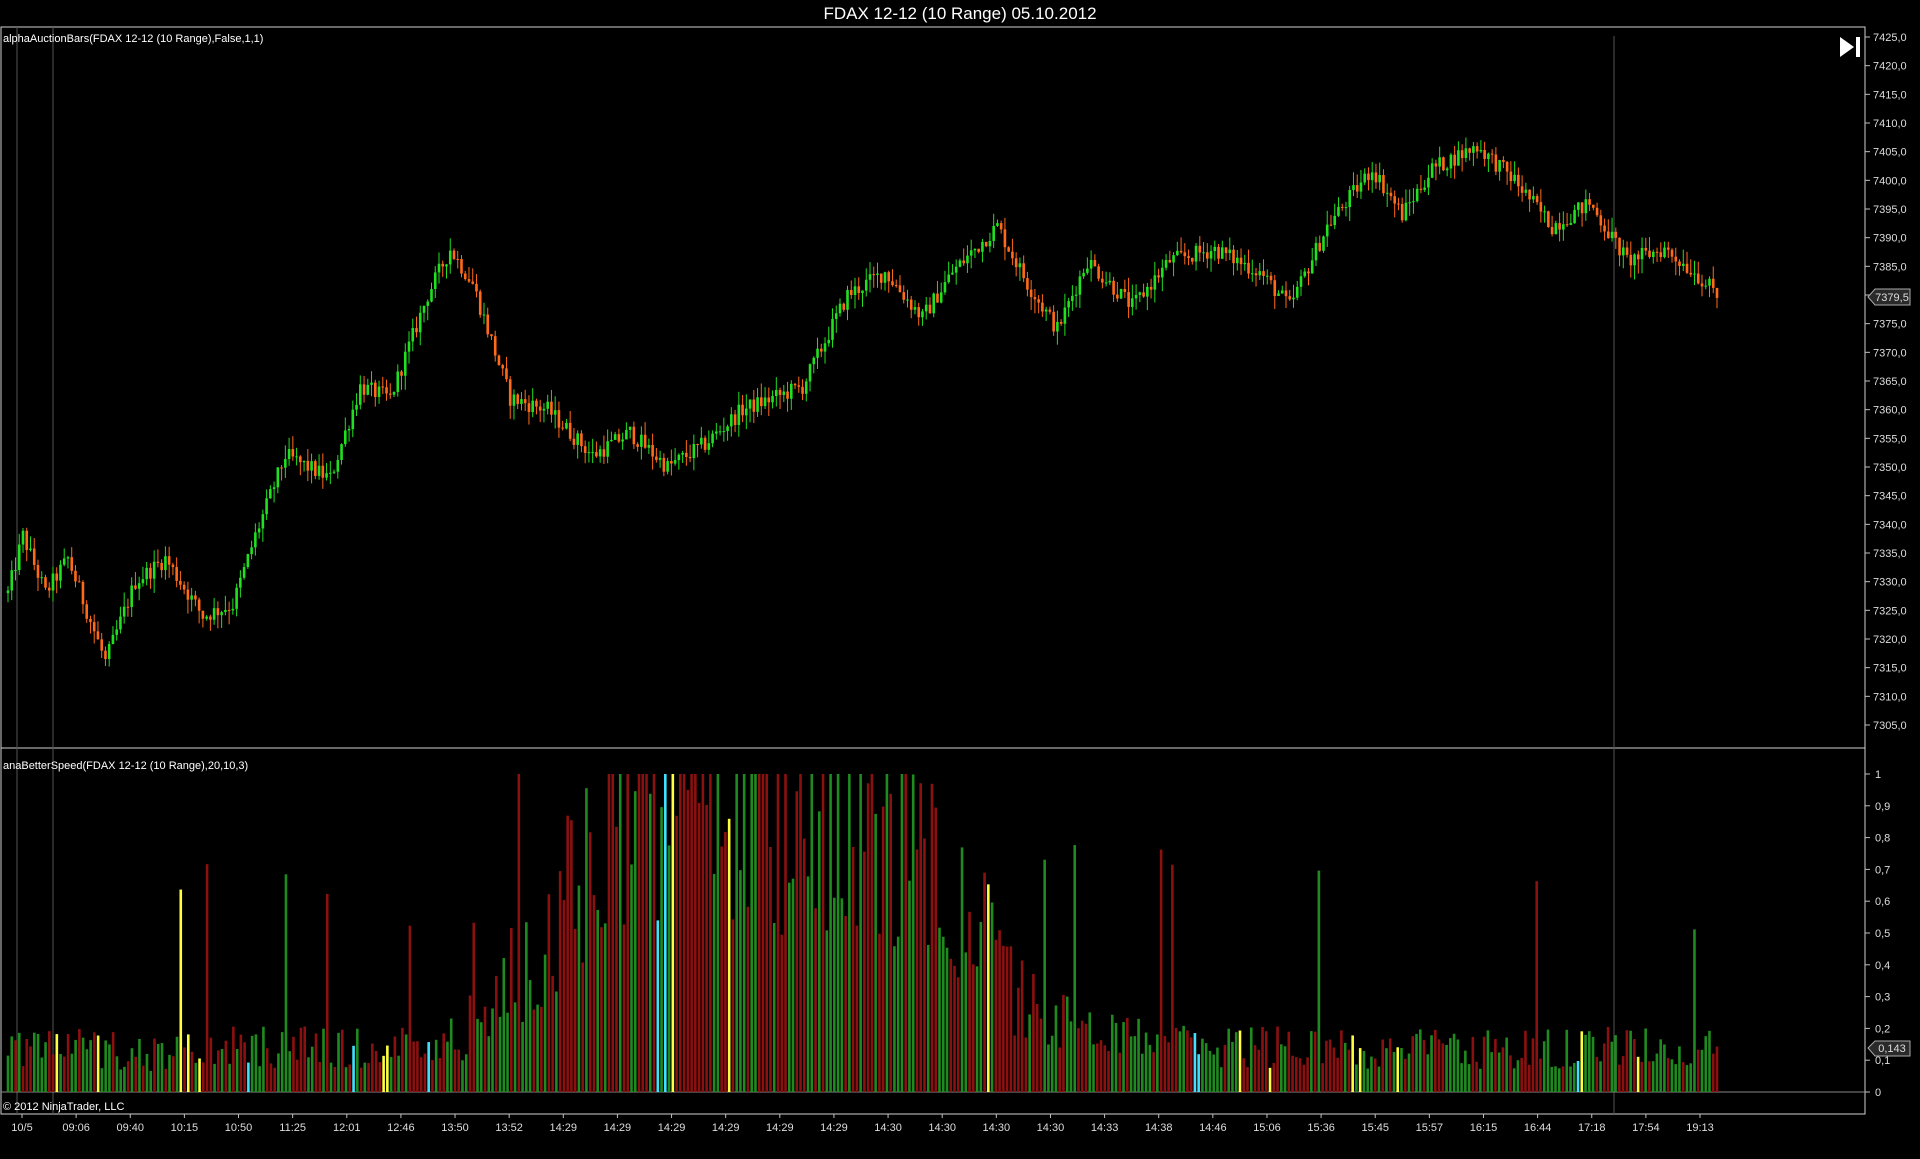 This screenshot has width=1920, height=1159. Describe the element at coordinates (292, 1128) in the screenshot. I see `time-tick-label: 11:25` at that location.